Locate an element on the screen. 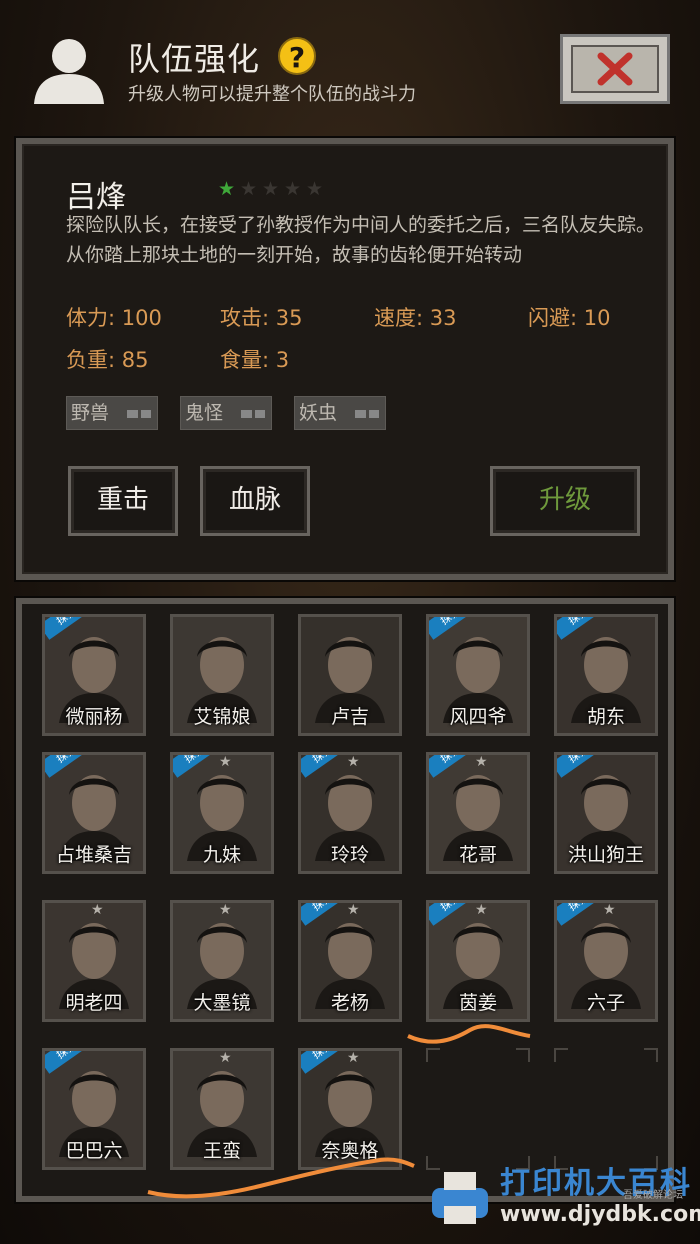 The image size is (700, 1244). printer-logo-icon is located at coordinates (460, 1198).